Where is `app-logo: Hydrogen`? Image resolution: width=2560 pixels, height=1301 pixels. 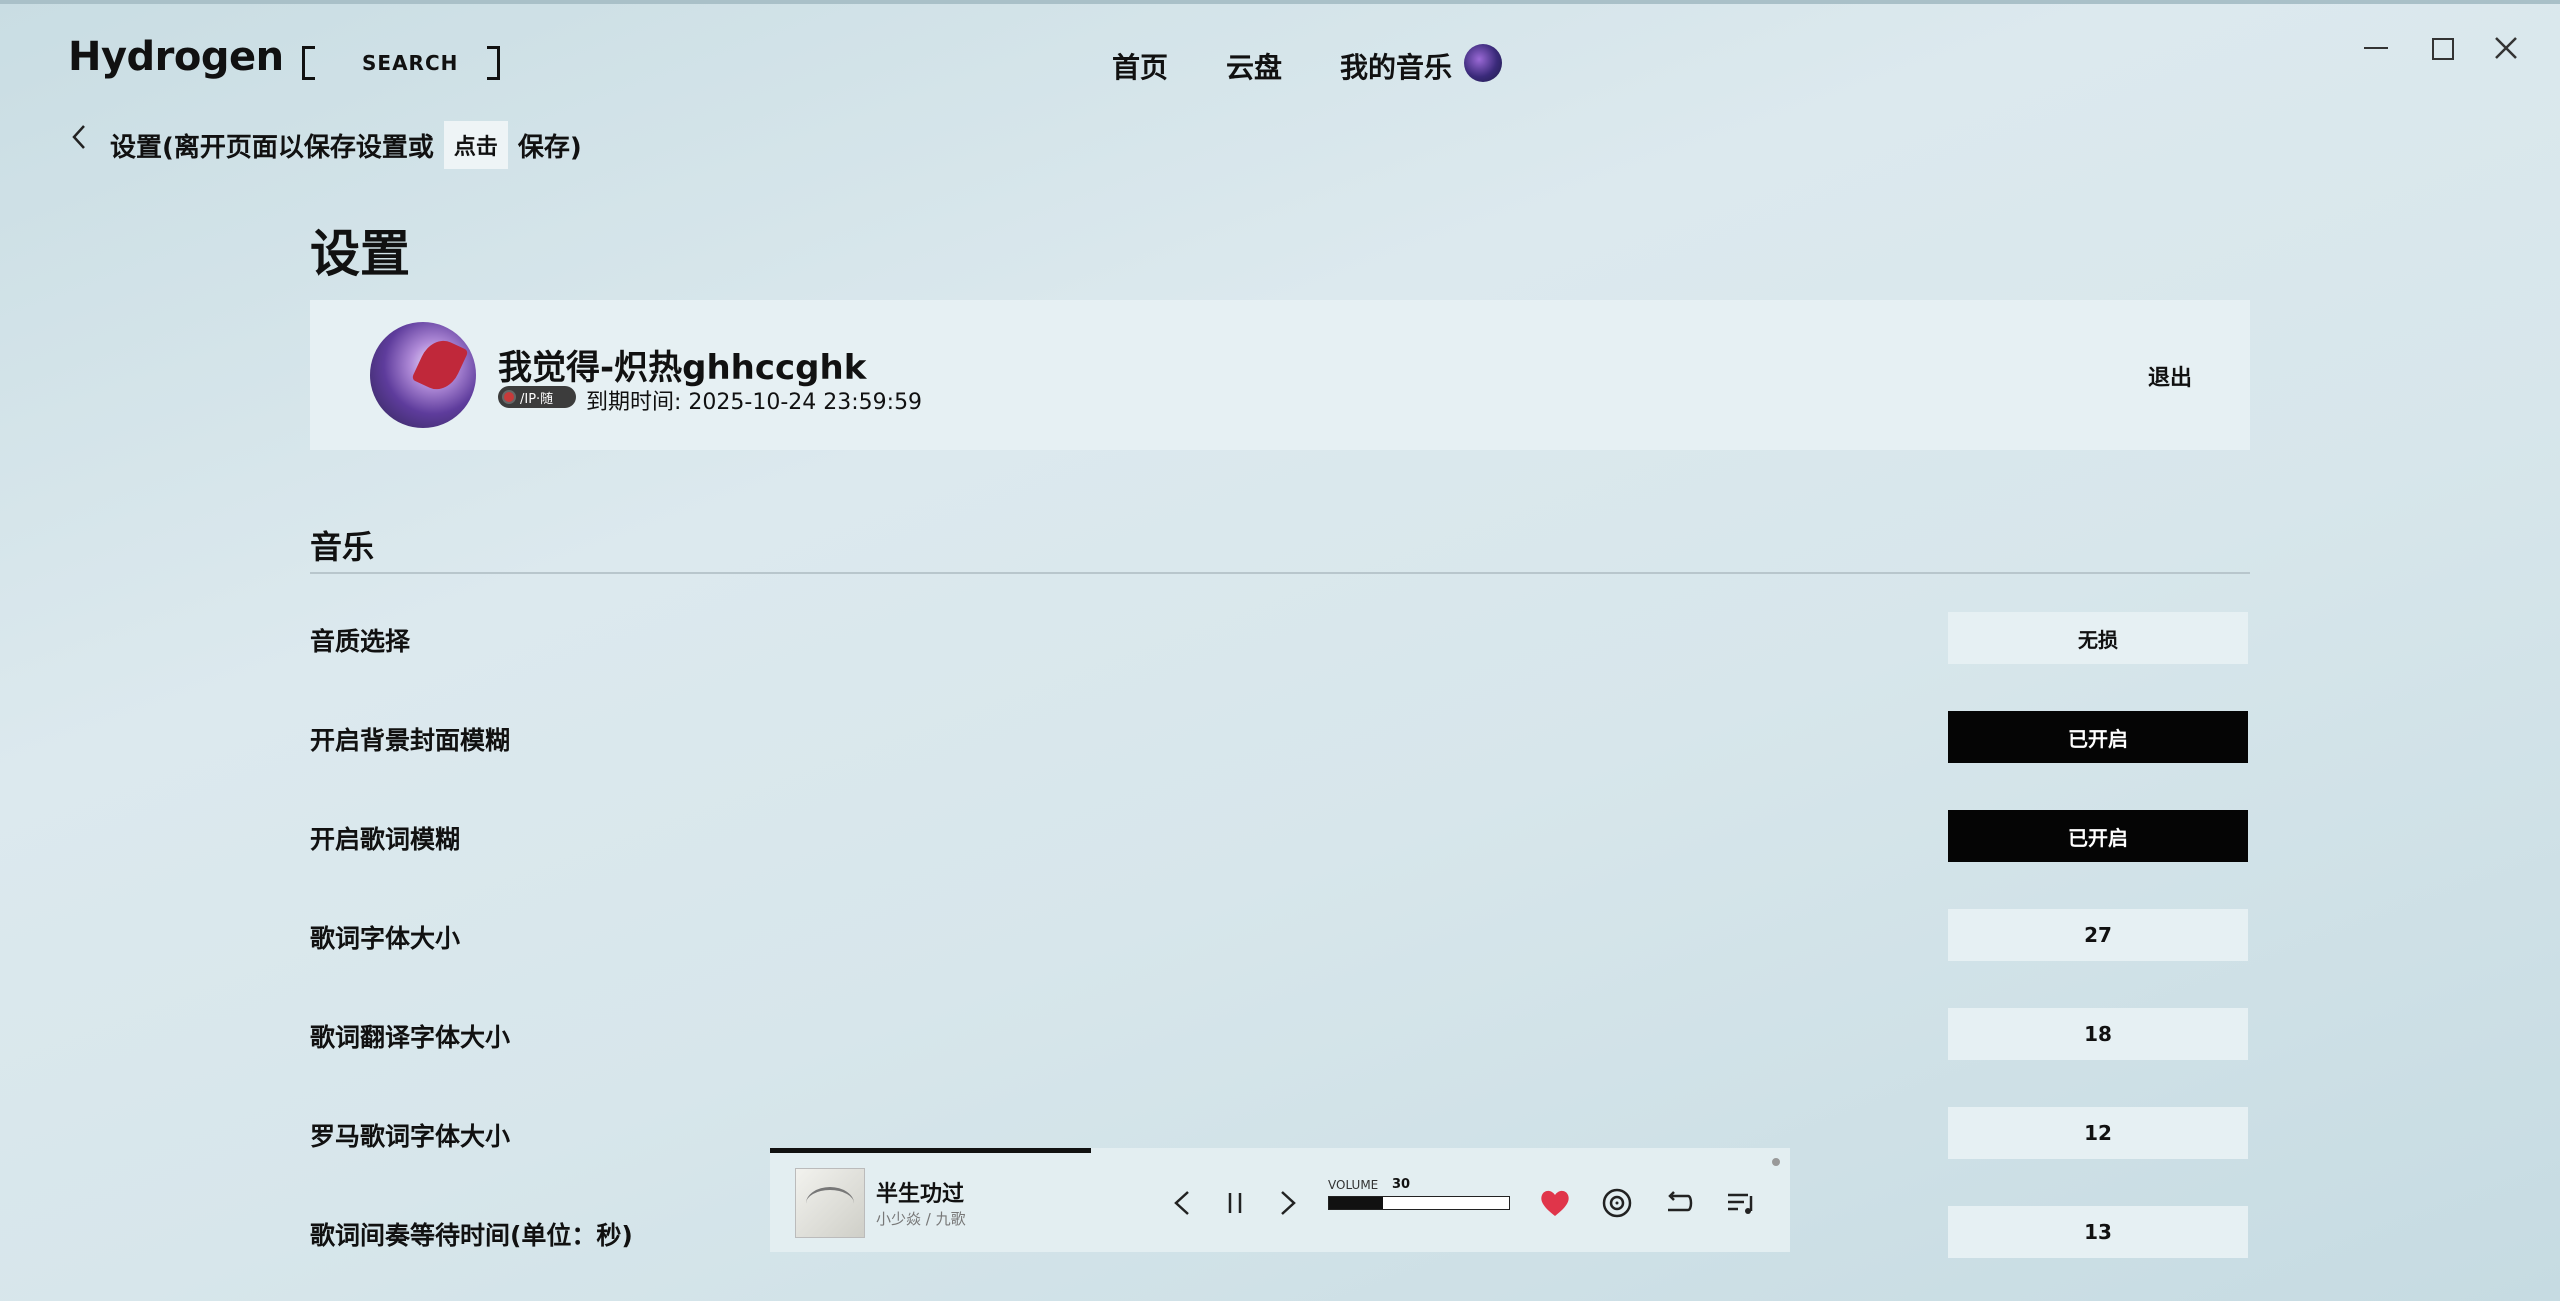
app-logo: Hydrogen is located at coordinates (176, 57).